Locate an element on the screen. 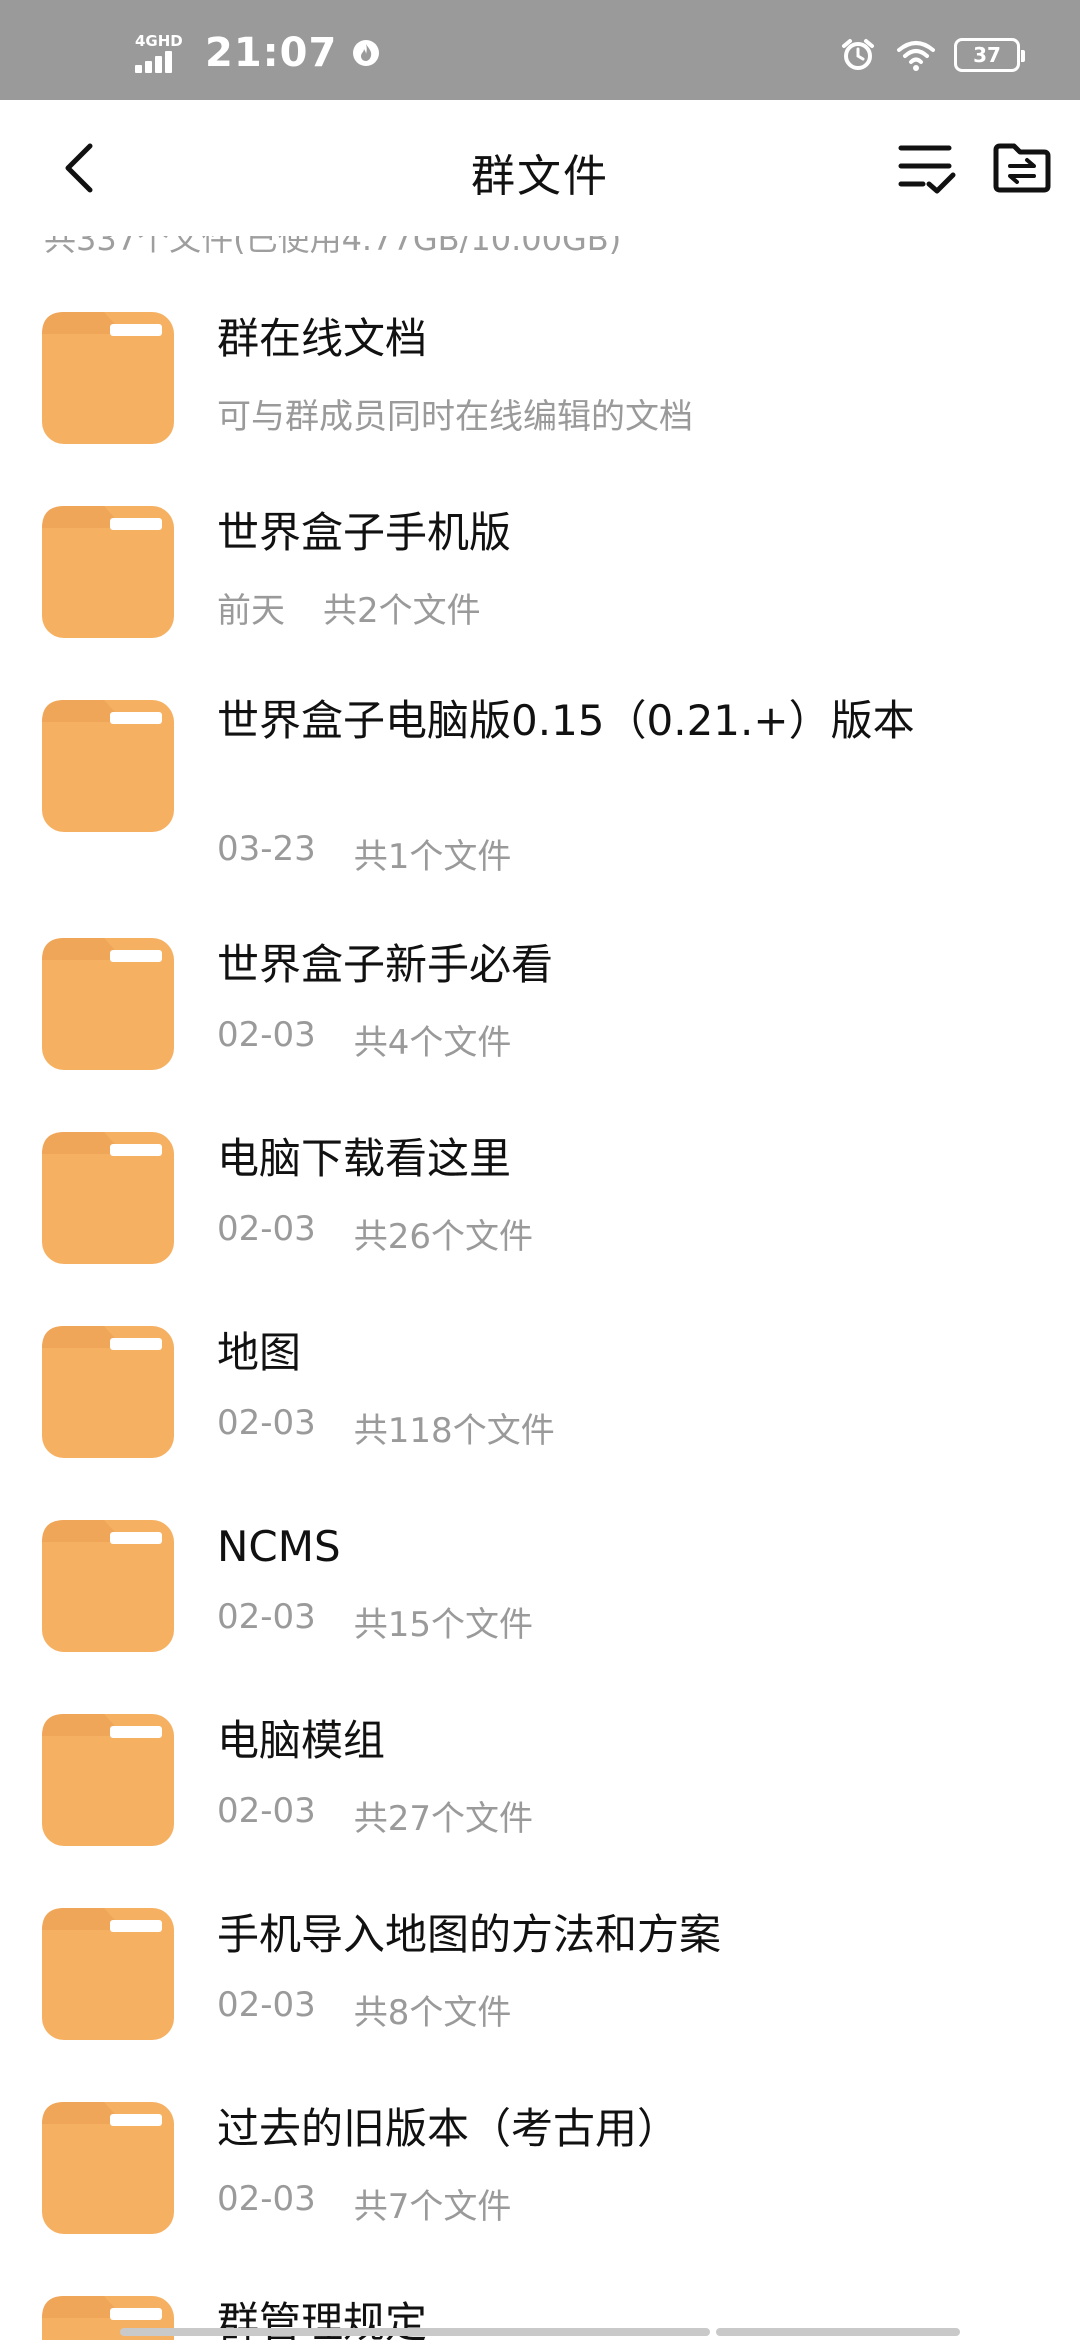 Image resolution: width=1080 pixels, height=2340 pixels. sort-select-button is located at coordinates (927, 168).